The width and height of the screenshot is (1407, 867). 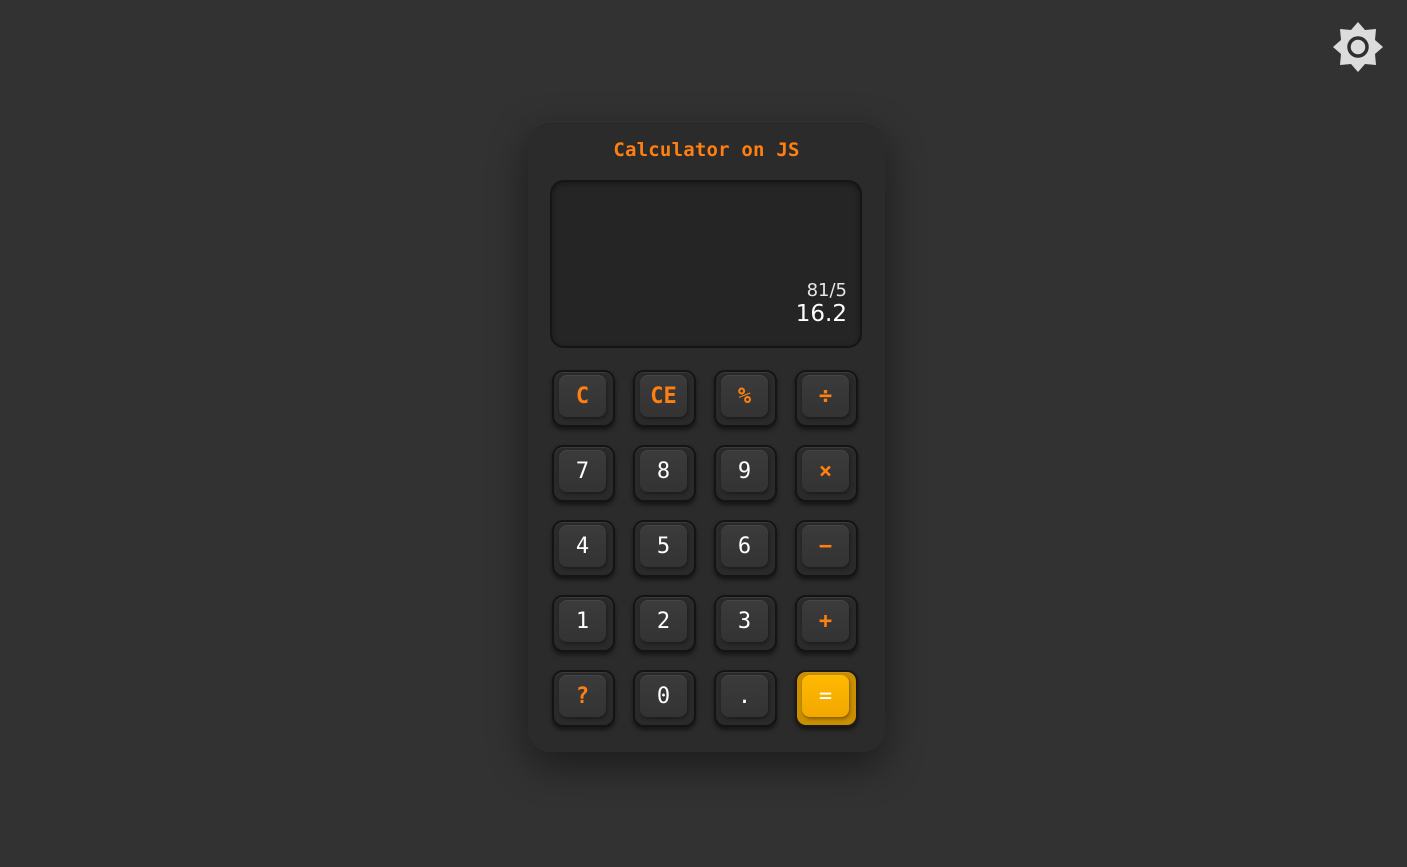 I want to click on add-button: +, so click(x=826, y=623).